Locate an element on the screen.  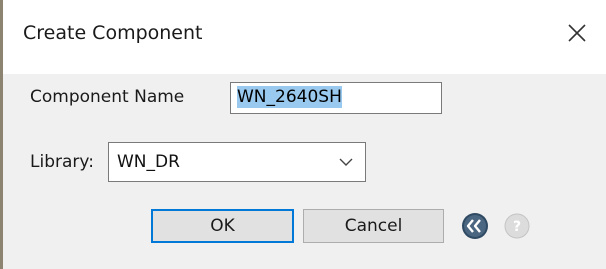
component-name-input: WN_2640SH is located at coordinates (336, 98).